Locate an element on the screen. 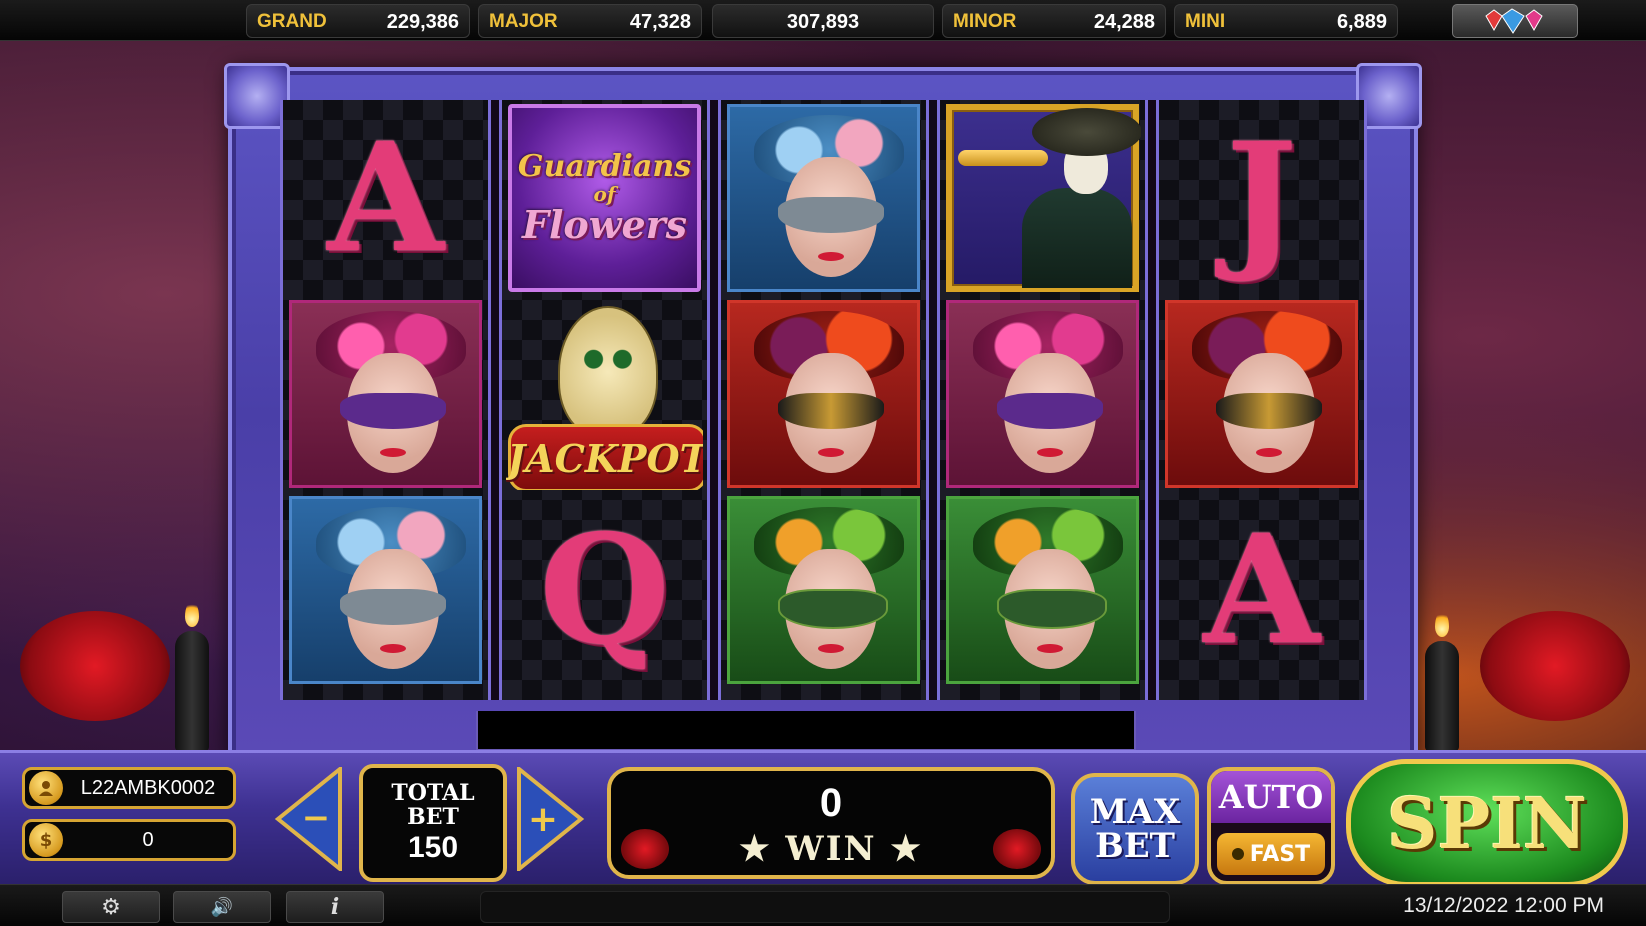 This screenshot has width=1646, height=926. total-bet-label-line1: TOTAL is located at coordinates (433, 792).